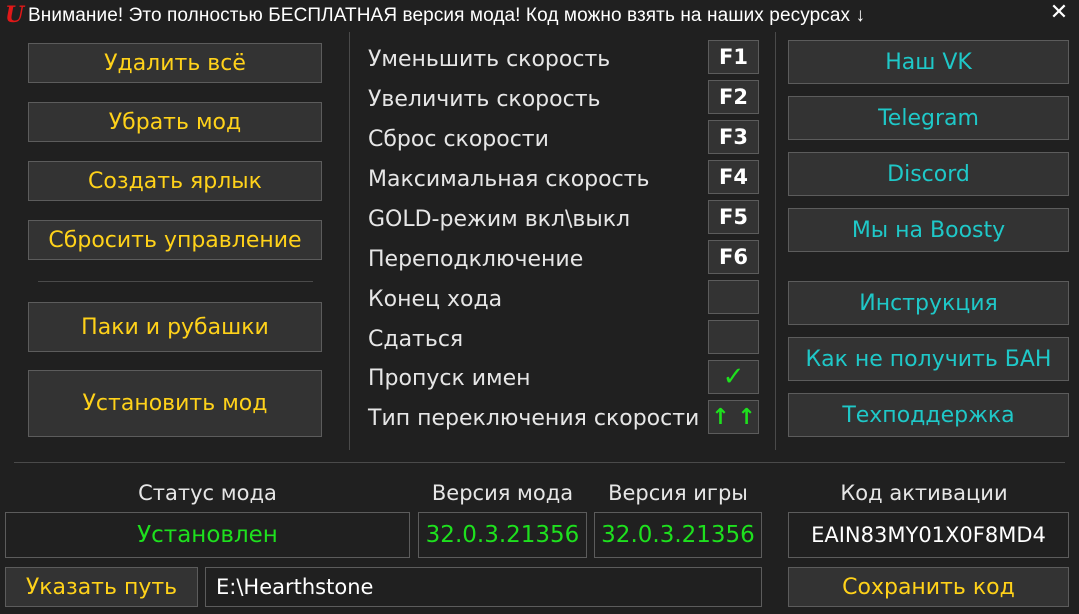  Describe the element at coordinates (678, 493) in the screenshot. I see `game-version-label: Версия игры` at that location.